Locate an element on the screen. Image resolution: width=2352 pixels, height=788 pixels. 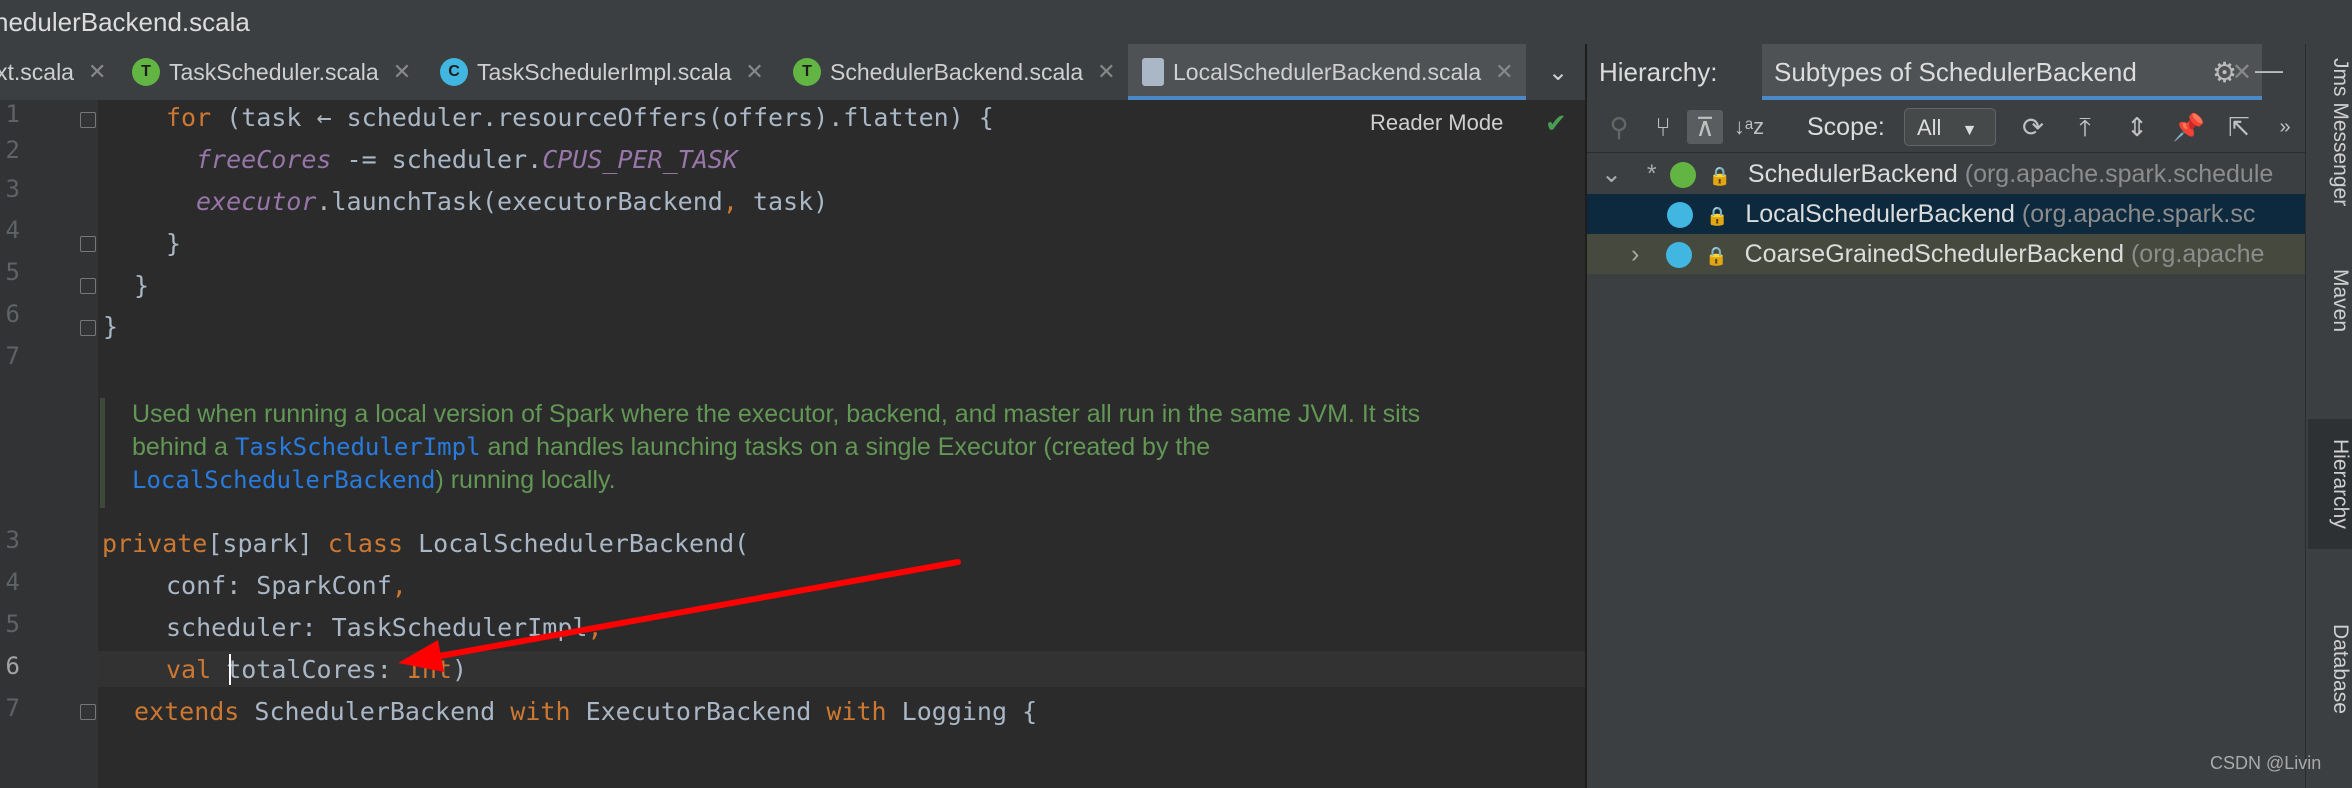
chevron-right-icon: › is located at coordinates (1635, 254).